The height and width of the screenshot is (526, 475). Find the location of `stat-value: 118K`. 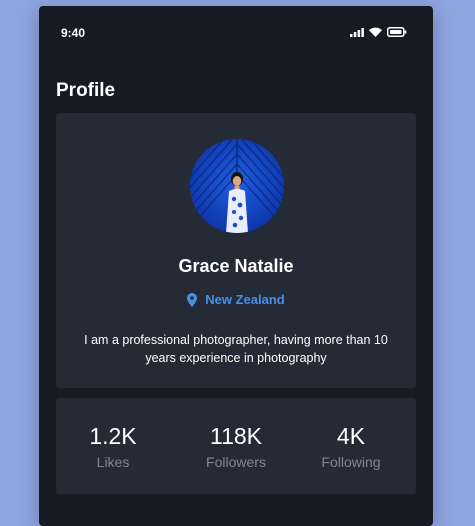

stat-value: 118K is located at coordinates (235, 436).